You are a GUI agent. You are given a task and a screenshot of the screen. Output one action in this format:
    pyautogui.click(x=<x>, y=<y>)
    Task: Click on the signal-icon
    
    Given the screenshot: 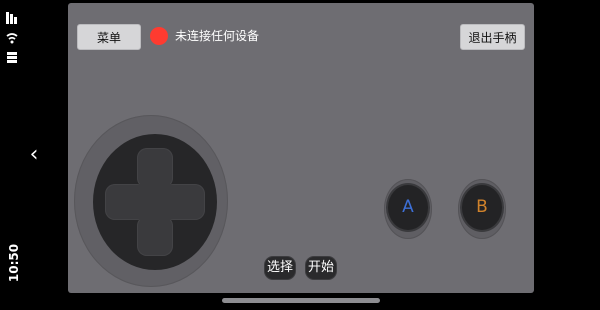 What is the action you would take?
    pyautogui.click(x=11, y=18)
    